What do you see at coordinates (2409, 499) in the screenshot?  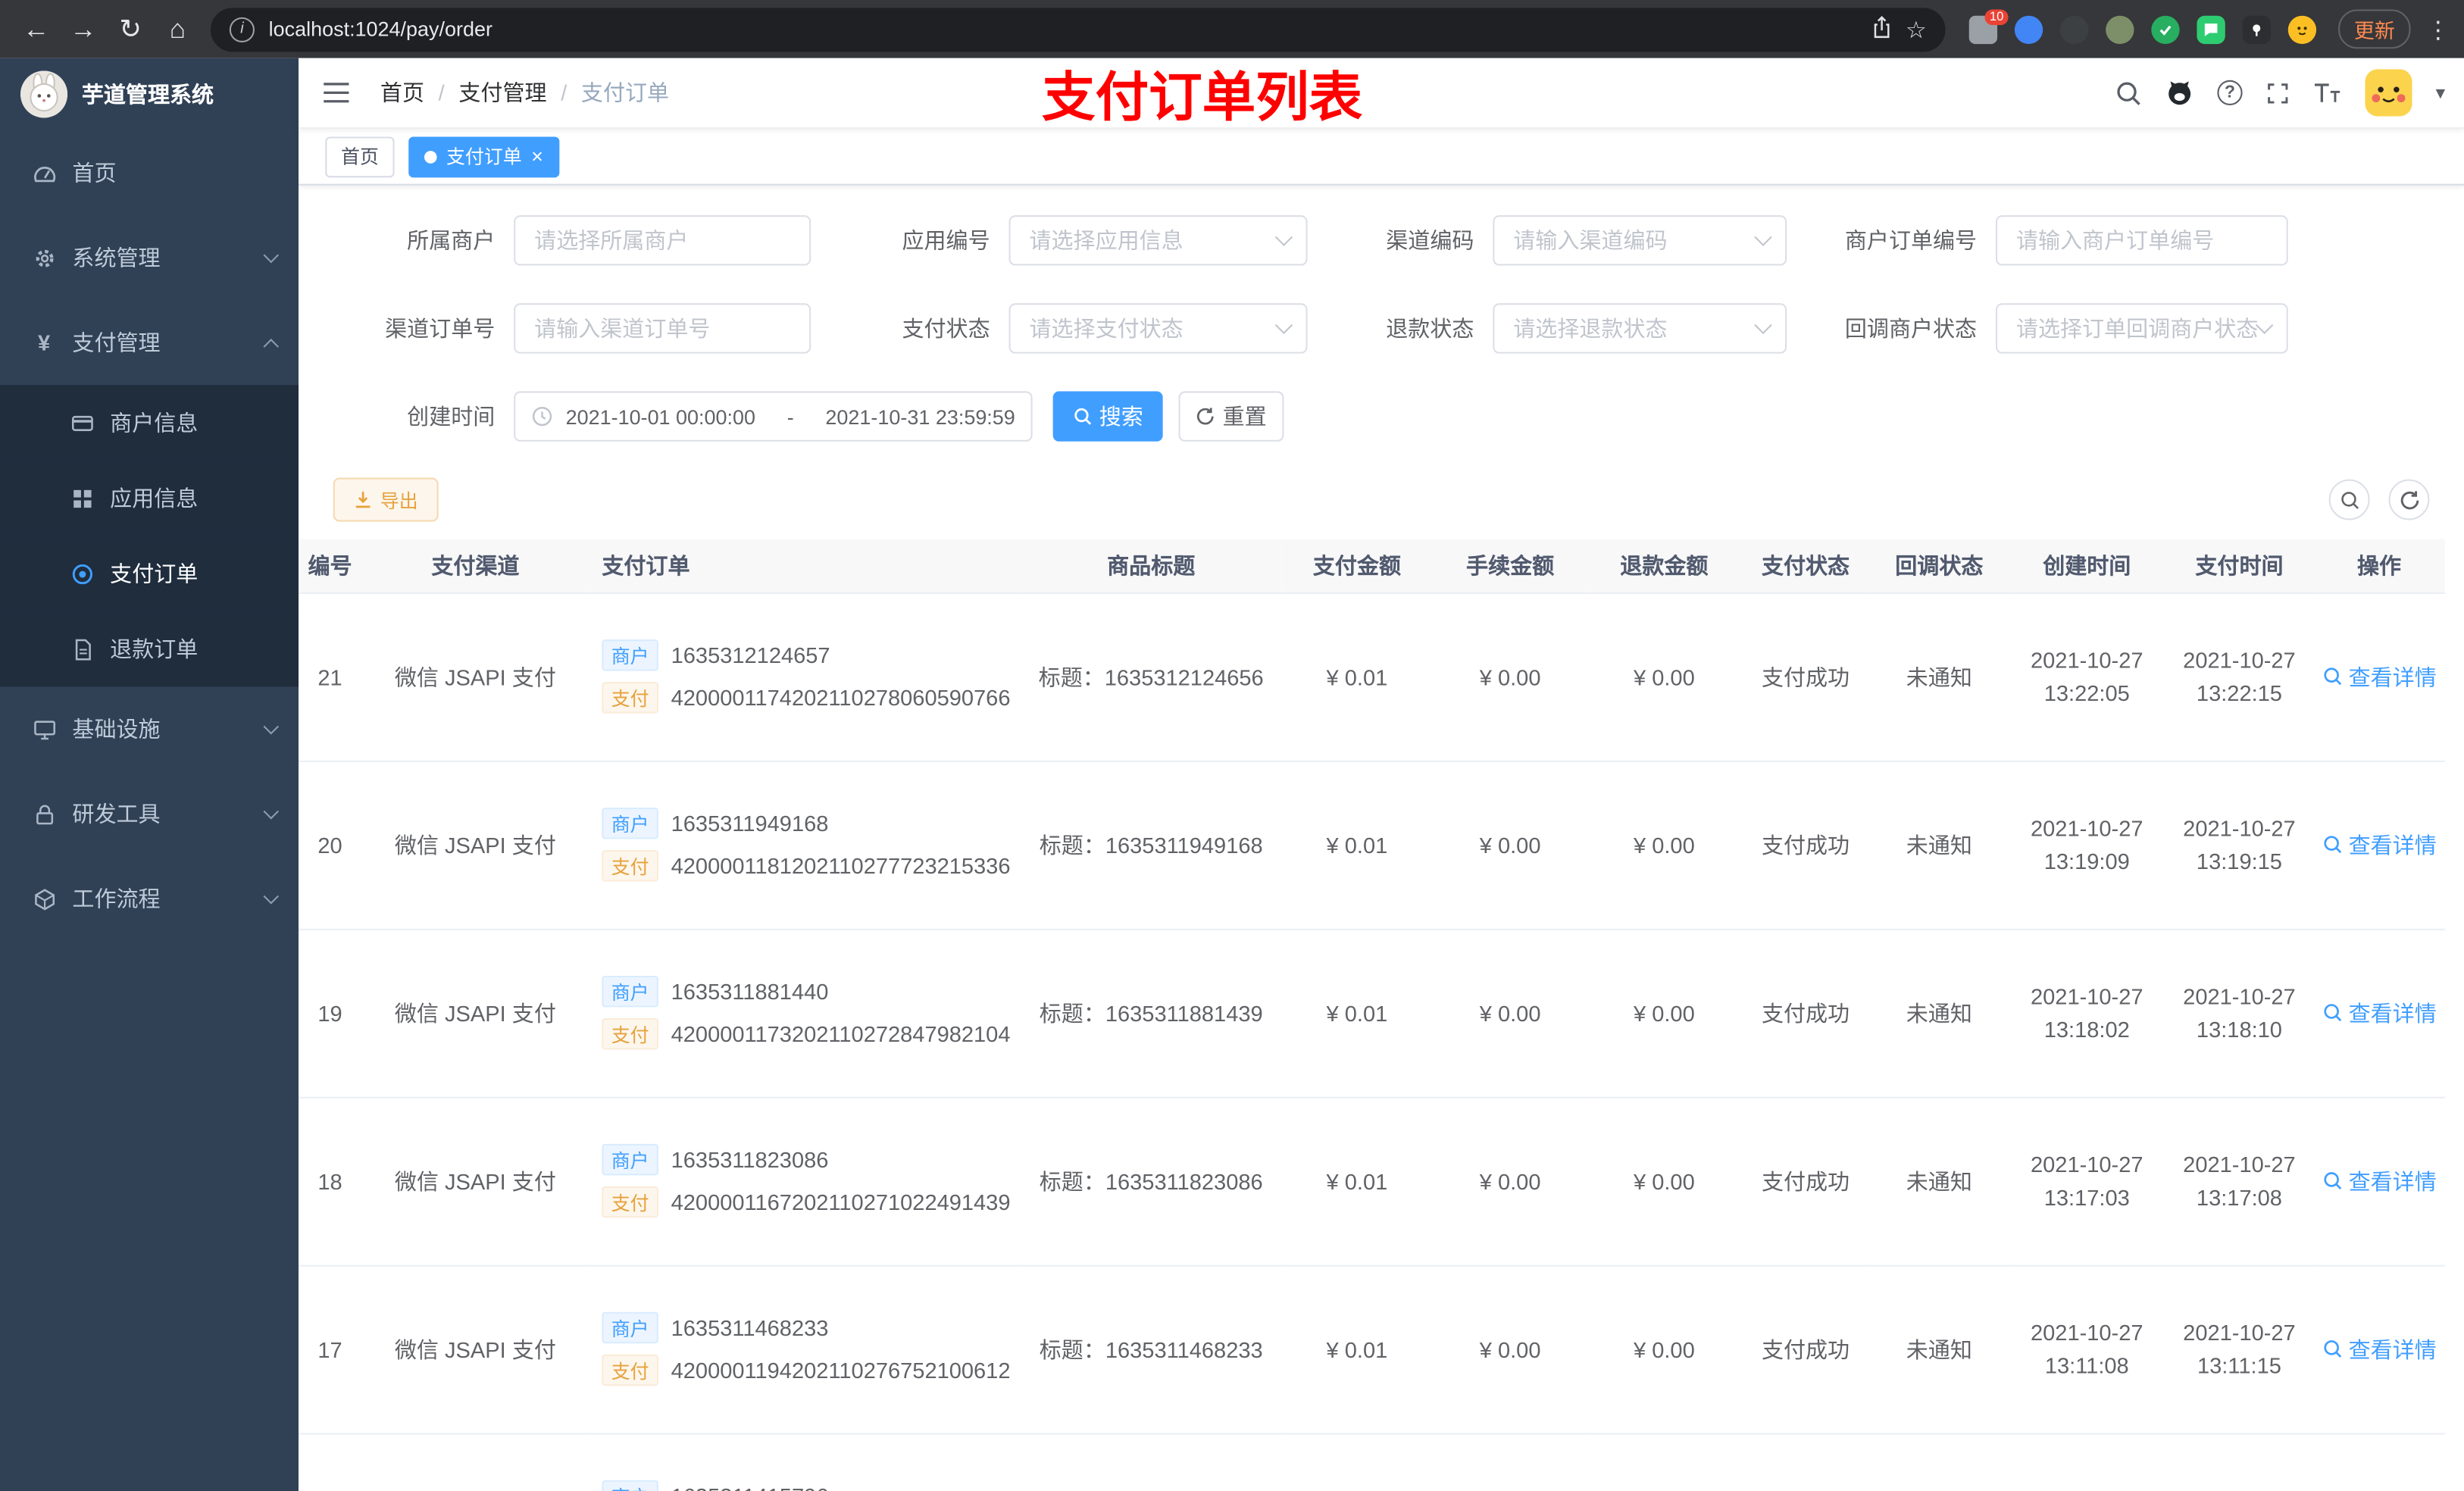 I see `refresh-icon` at bounding box center [2409, 499].